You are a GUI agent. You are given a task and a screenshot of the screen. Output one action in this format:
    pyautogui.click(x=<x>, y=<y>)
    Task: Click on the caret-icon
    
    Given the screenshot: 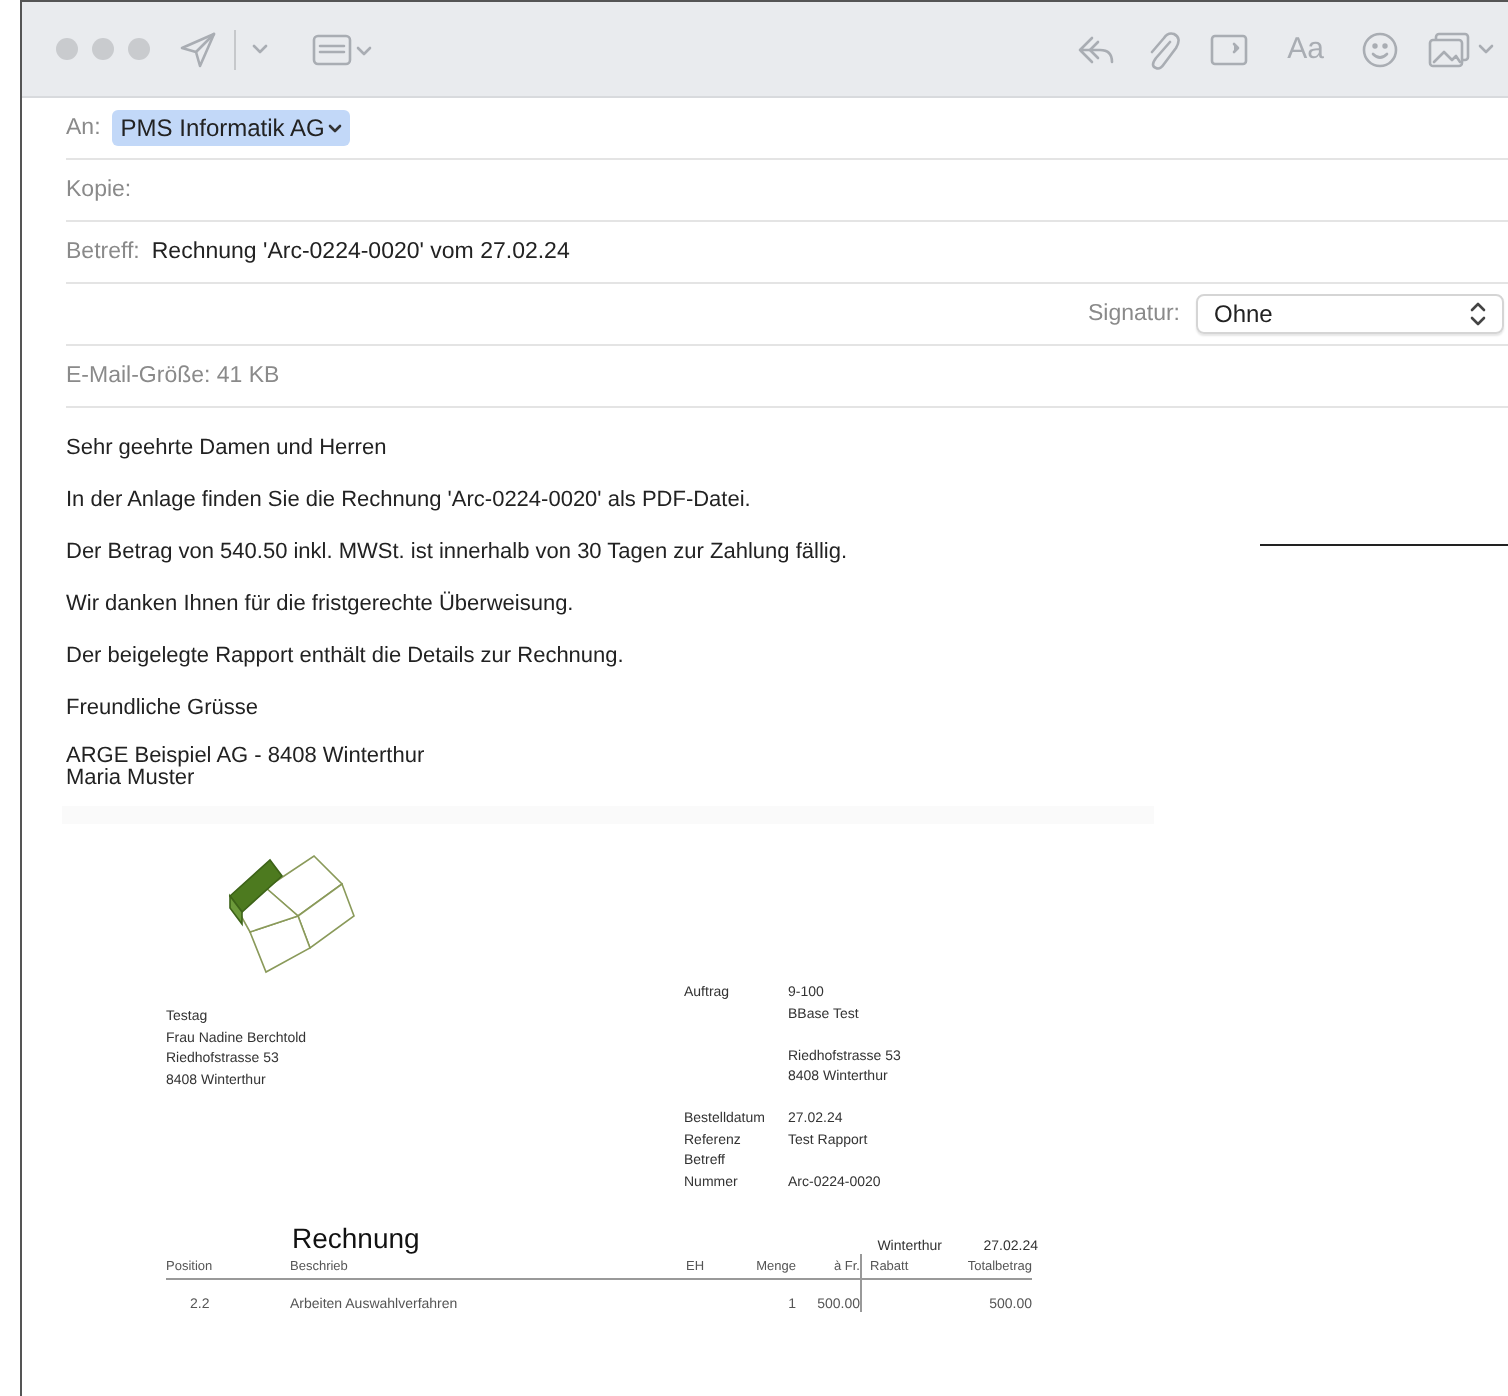 What is the action you would take?
    pyautogui.click(x=335, y=128)
    